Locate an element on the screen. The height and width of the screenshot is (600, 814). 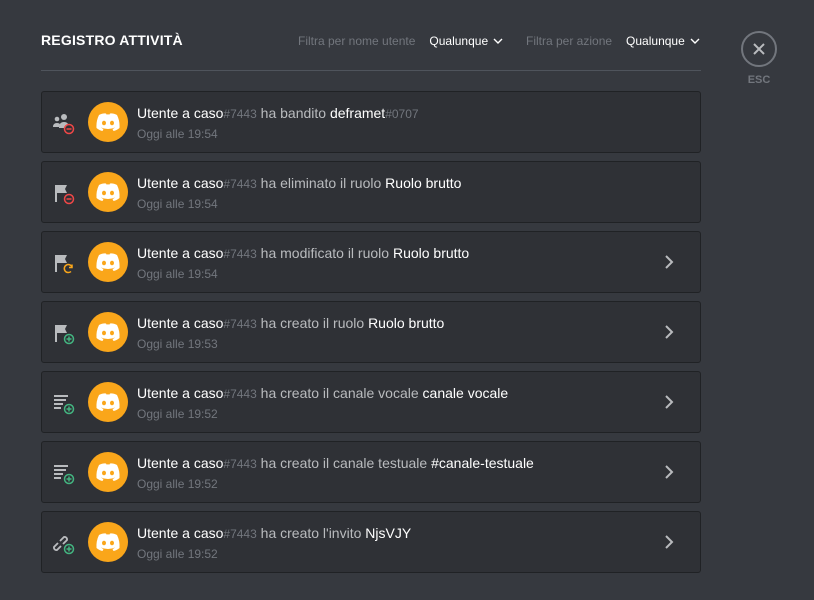
entry-action: ha eliminato il ruolo is located at coordinates (321, 183).